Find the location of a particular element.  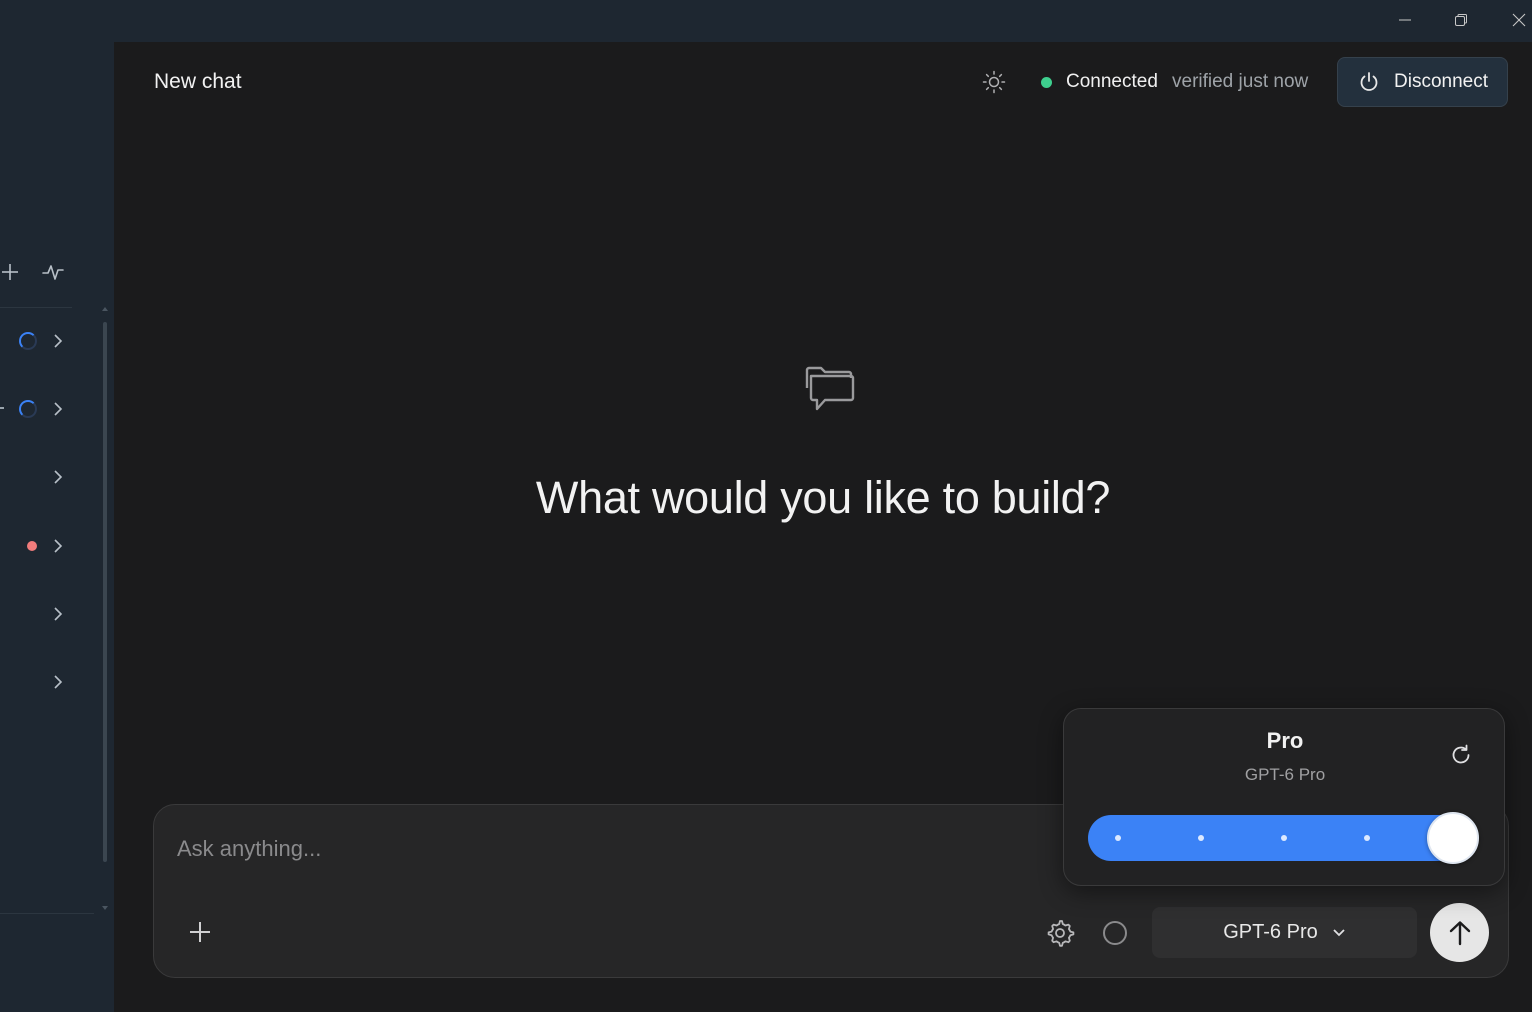

attach-button is located at coordinates (200, 932).